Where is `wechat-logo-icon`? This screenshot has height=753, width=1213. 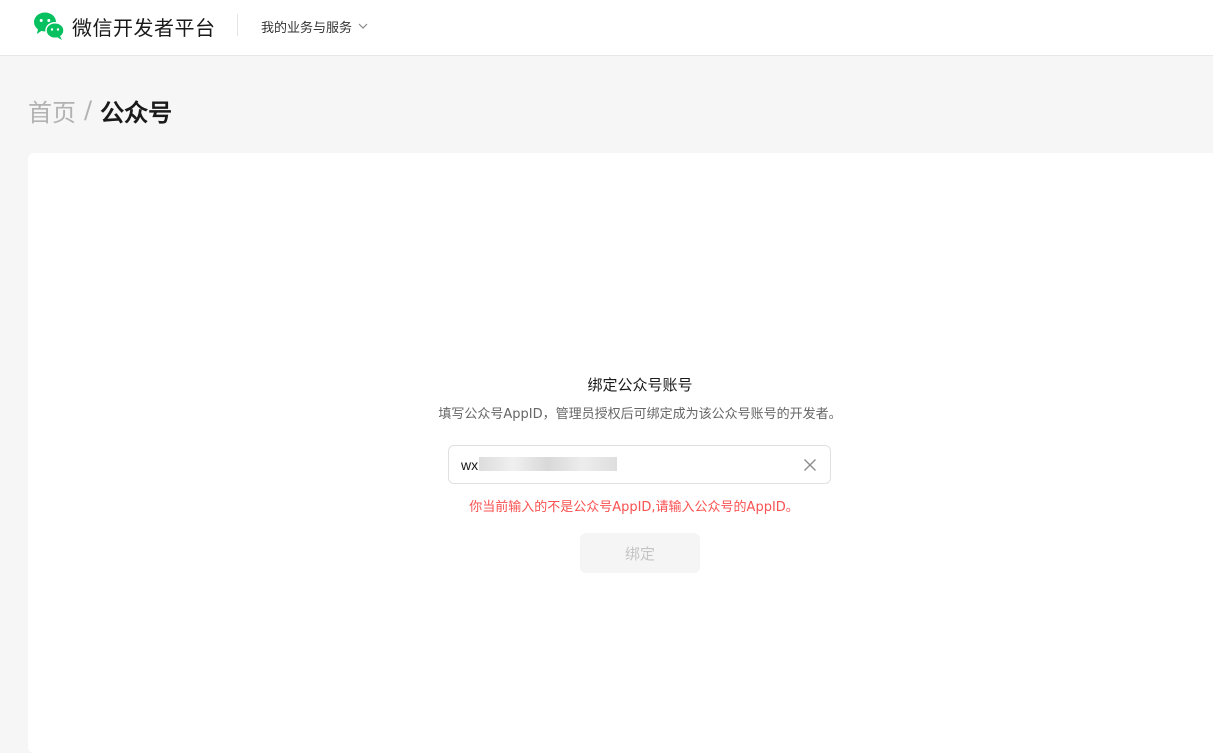 wechat-logo-icon is located at coordinates (49, 26).